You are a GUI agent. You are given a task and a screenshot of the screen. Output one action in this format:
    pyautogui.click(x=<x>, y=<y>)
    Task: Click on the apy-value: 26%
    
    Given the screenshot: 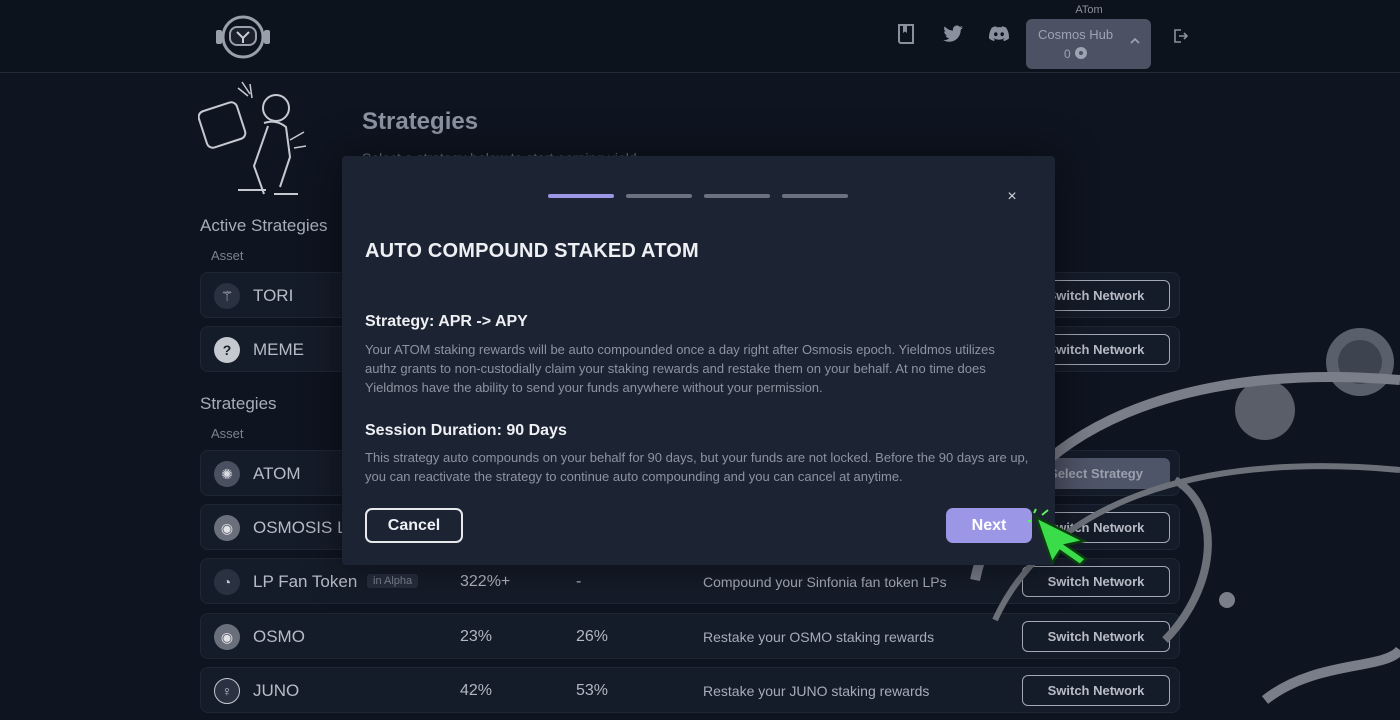 What is the action you would take?
    pyautogui.click(x=592, y=636)
    